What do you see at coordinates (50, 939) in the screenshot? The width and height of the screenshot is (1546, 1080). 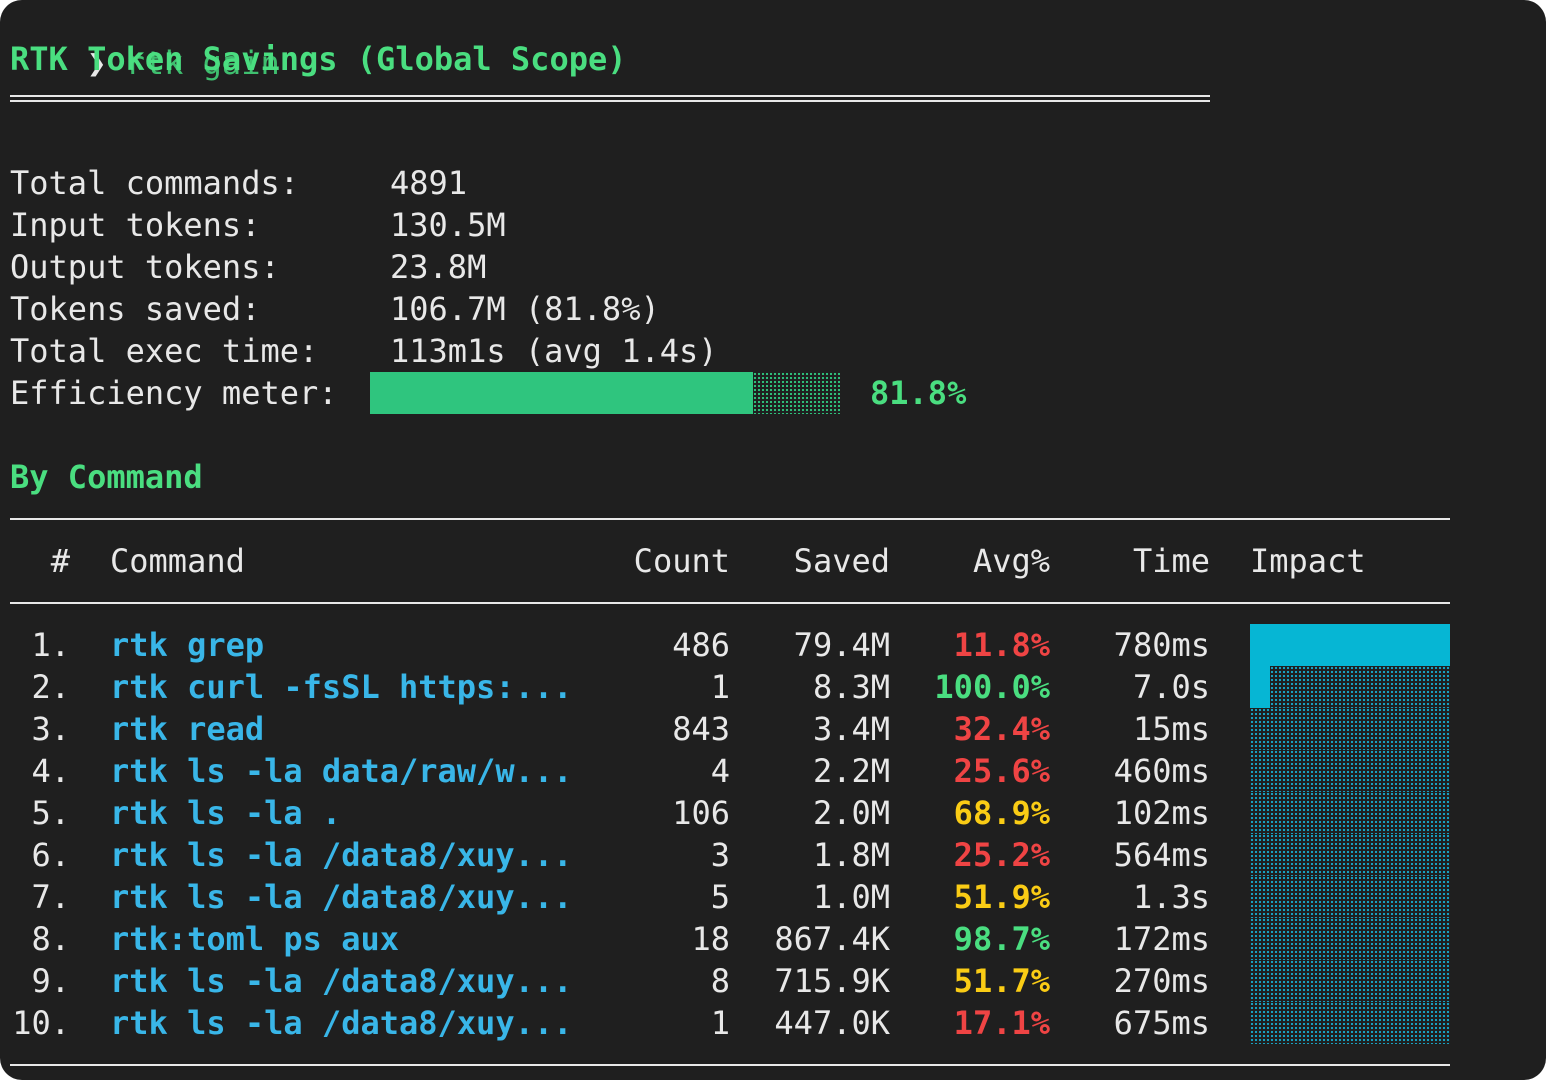 I see `row-num: 8.` at bounding box center [50, 939].